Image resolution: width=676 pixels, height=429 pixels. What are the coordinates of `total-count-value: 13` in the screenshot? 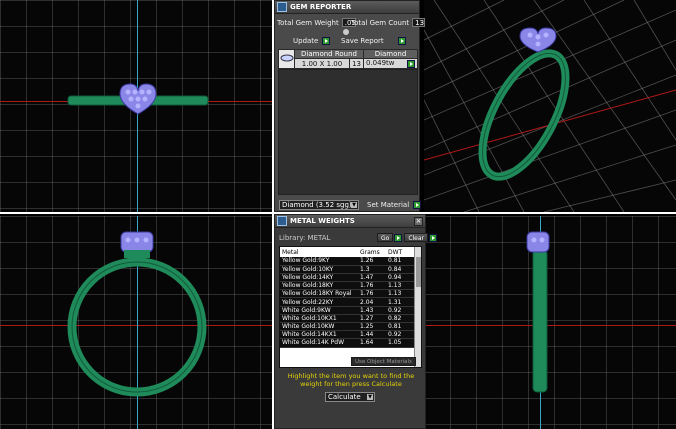 It's located at (419, 22).